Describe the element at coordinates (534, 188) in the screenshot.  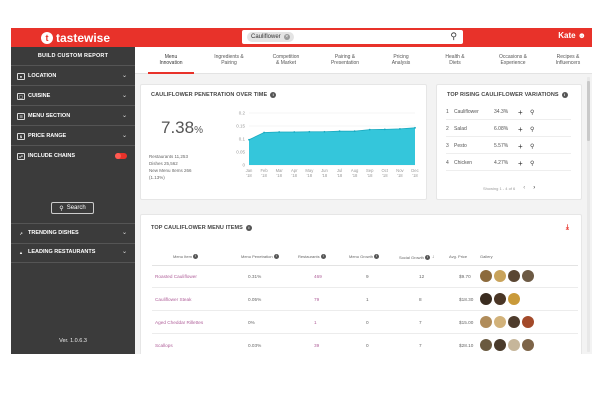
I see `next-page-icon: ›` at that location.